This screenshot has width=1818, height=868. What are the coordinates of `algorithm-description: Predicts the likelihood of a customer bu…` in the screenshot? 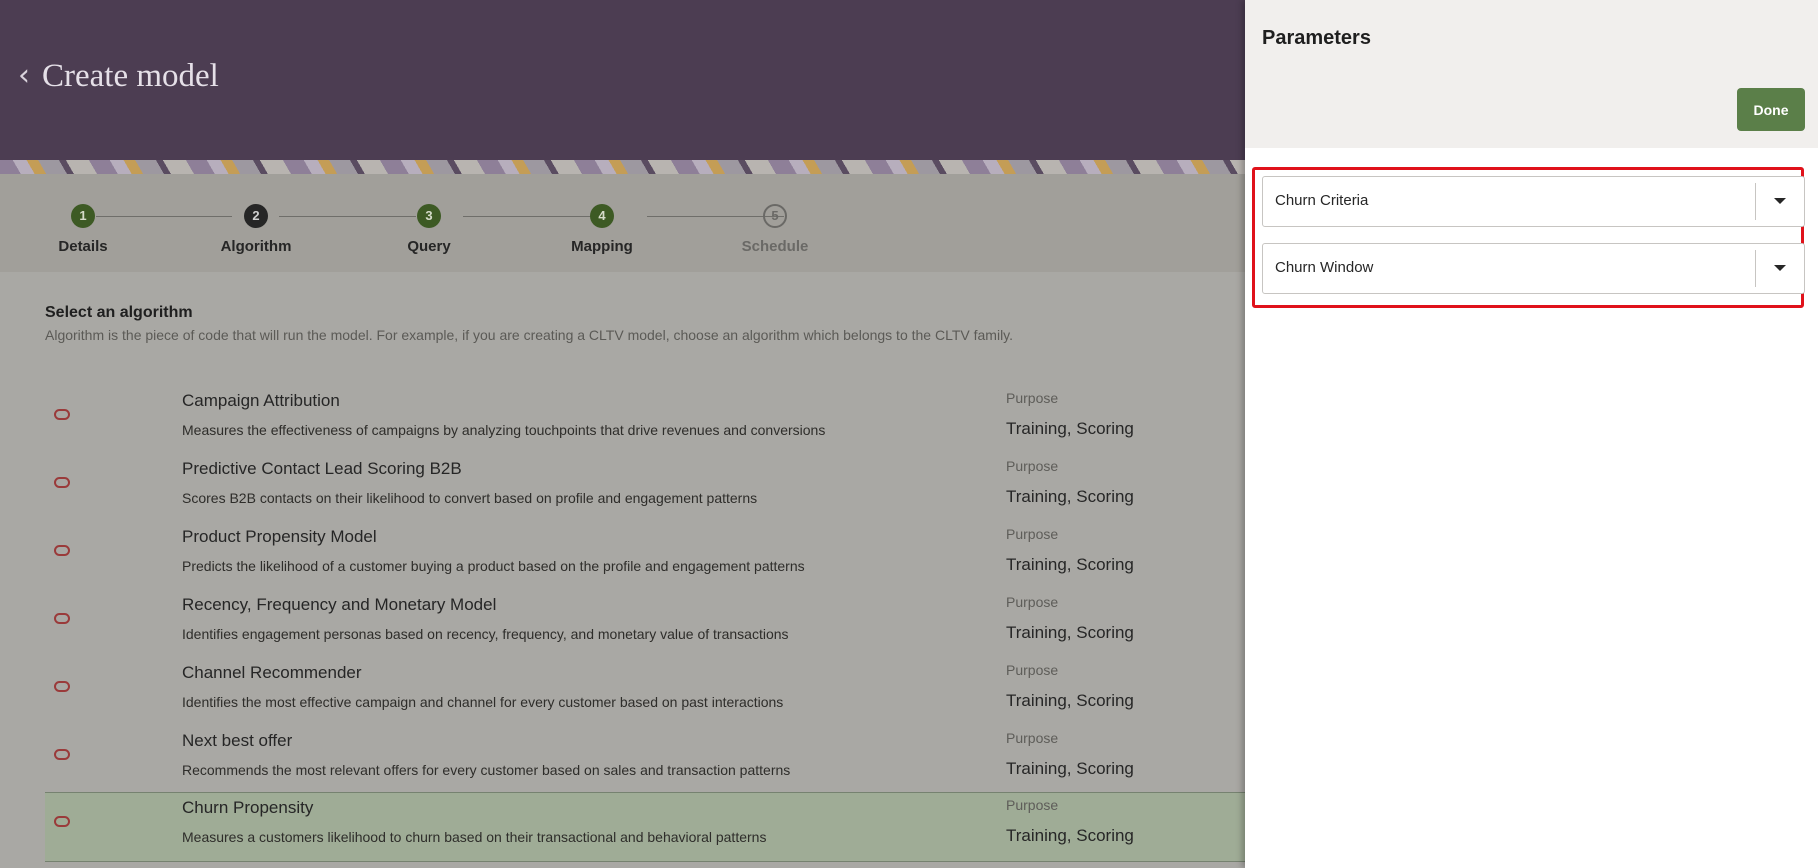 It's located at (493, 566).